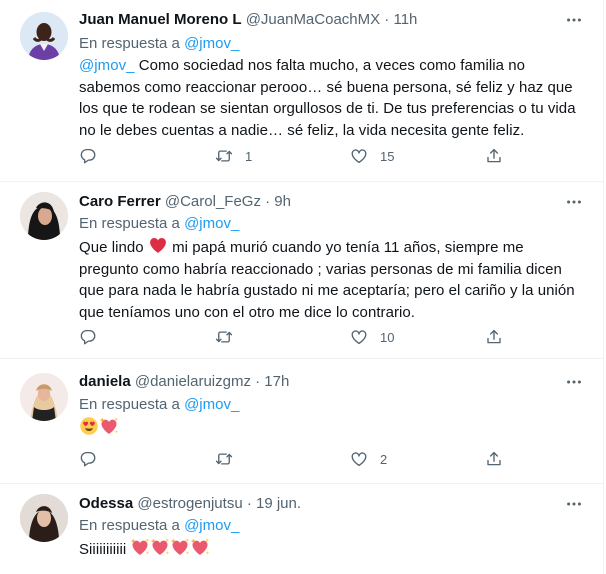  What do you see at coordinates (372, 337) in the screenshot?
I see `like-button: 10` at bounding box center [372, 337].